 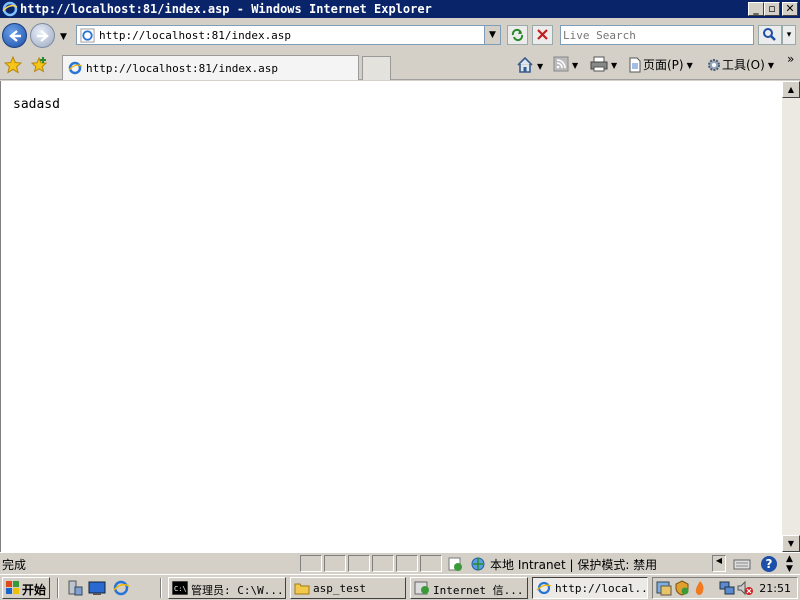 I want to click on page-menu-button: 页面(P) ▼, so click(x=660, y=66).